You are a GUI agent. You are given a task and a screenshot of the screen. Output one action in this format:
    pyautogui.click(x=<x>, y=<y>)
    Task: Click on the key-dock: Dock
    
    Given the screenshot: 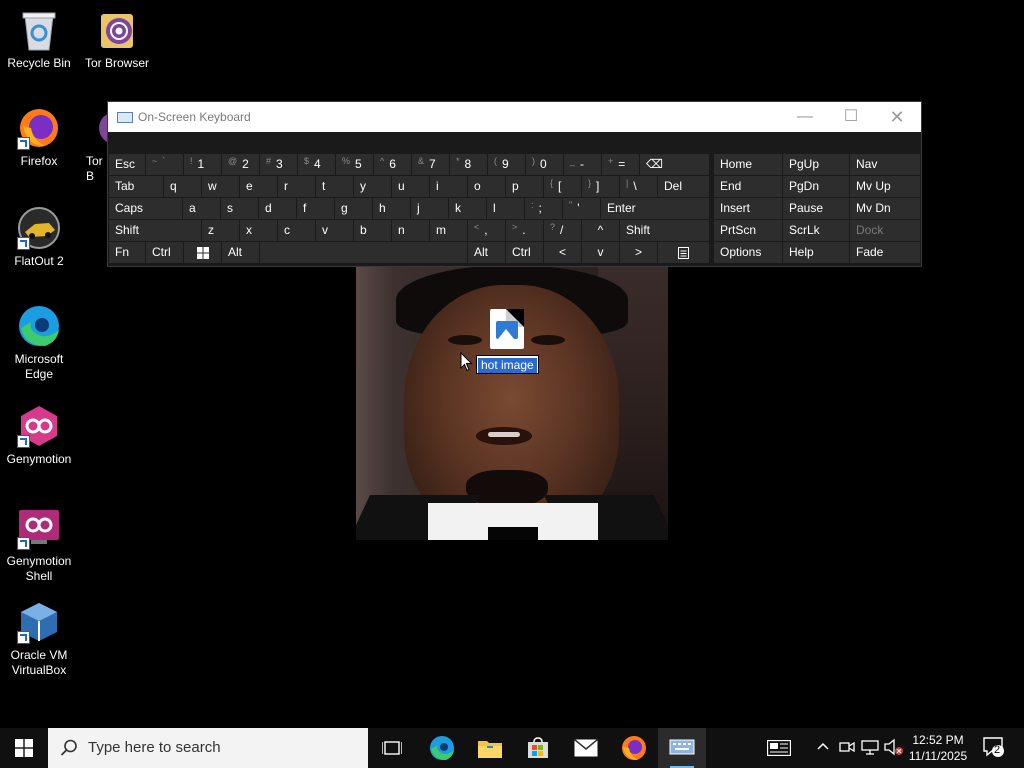 What is the action you would take?
    pyautogui.click(x=885, y=230)
    